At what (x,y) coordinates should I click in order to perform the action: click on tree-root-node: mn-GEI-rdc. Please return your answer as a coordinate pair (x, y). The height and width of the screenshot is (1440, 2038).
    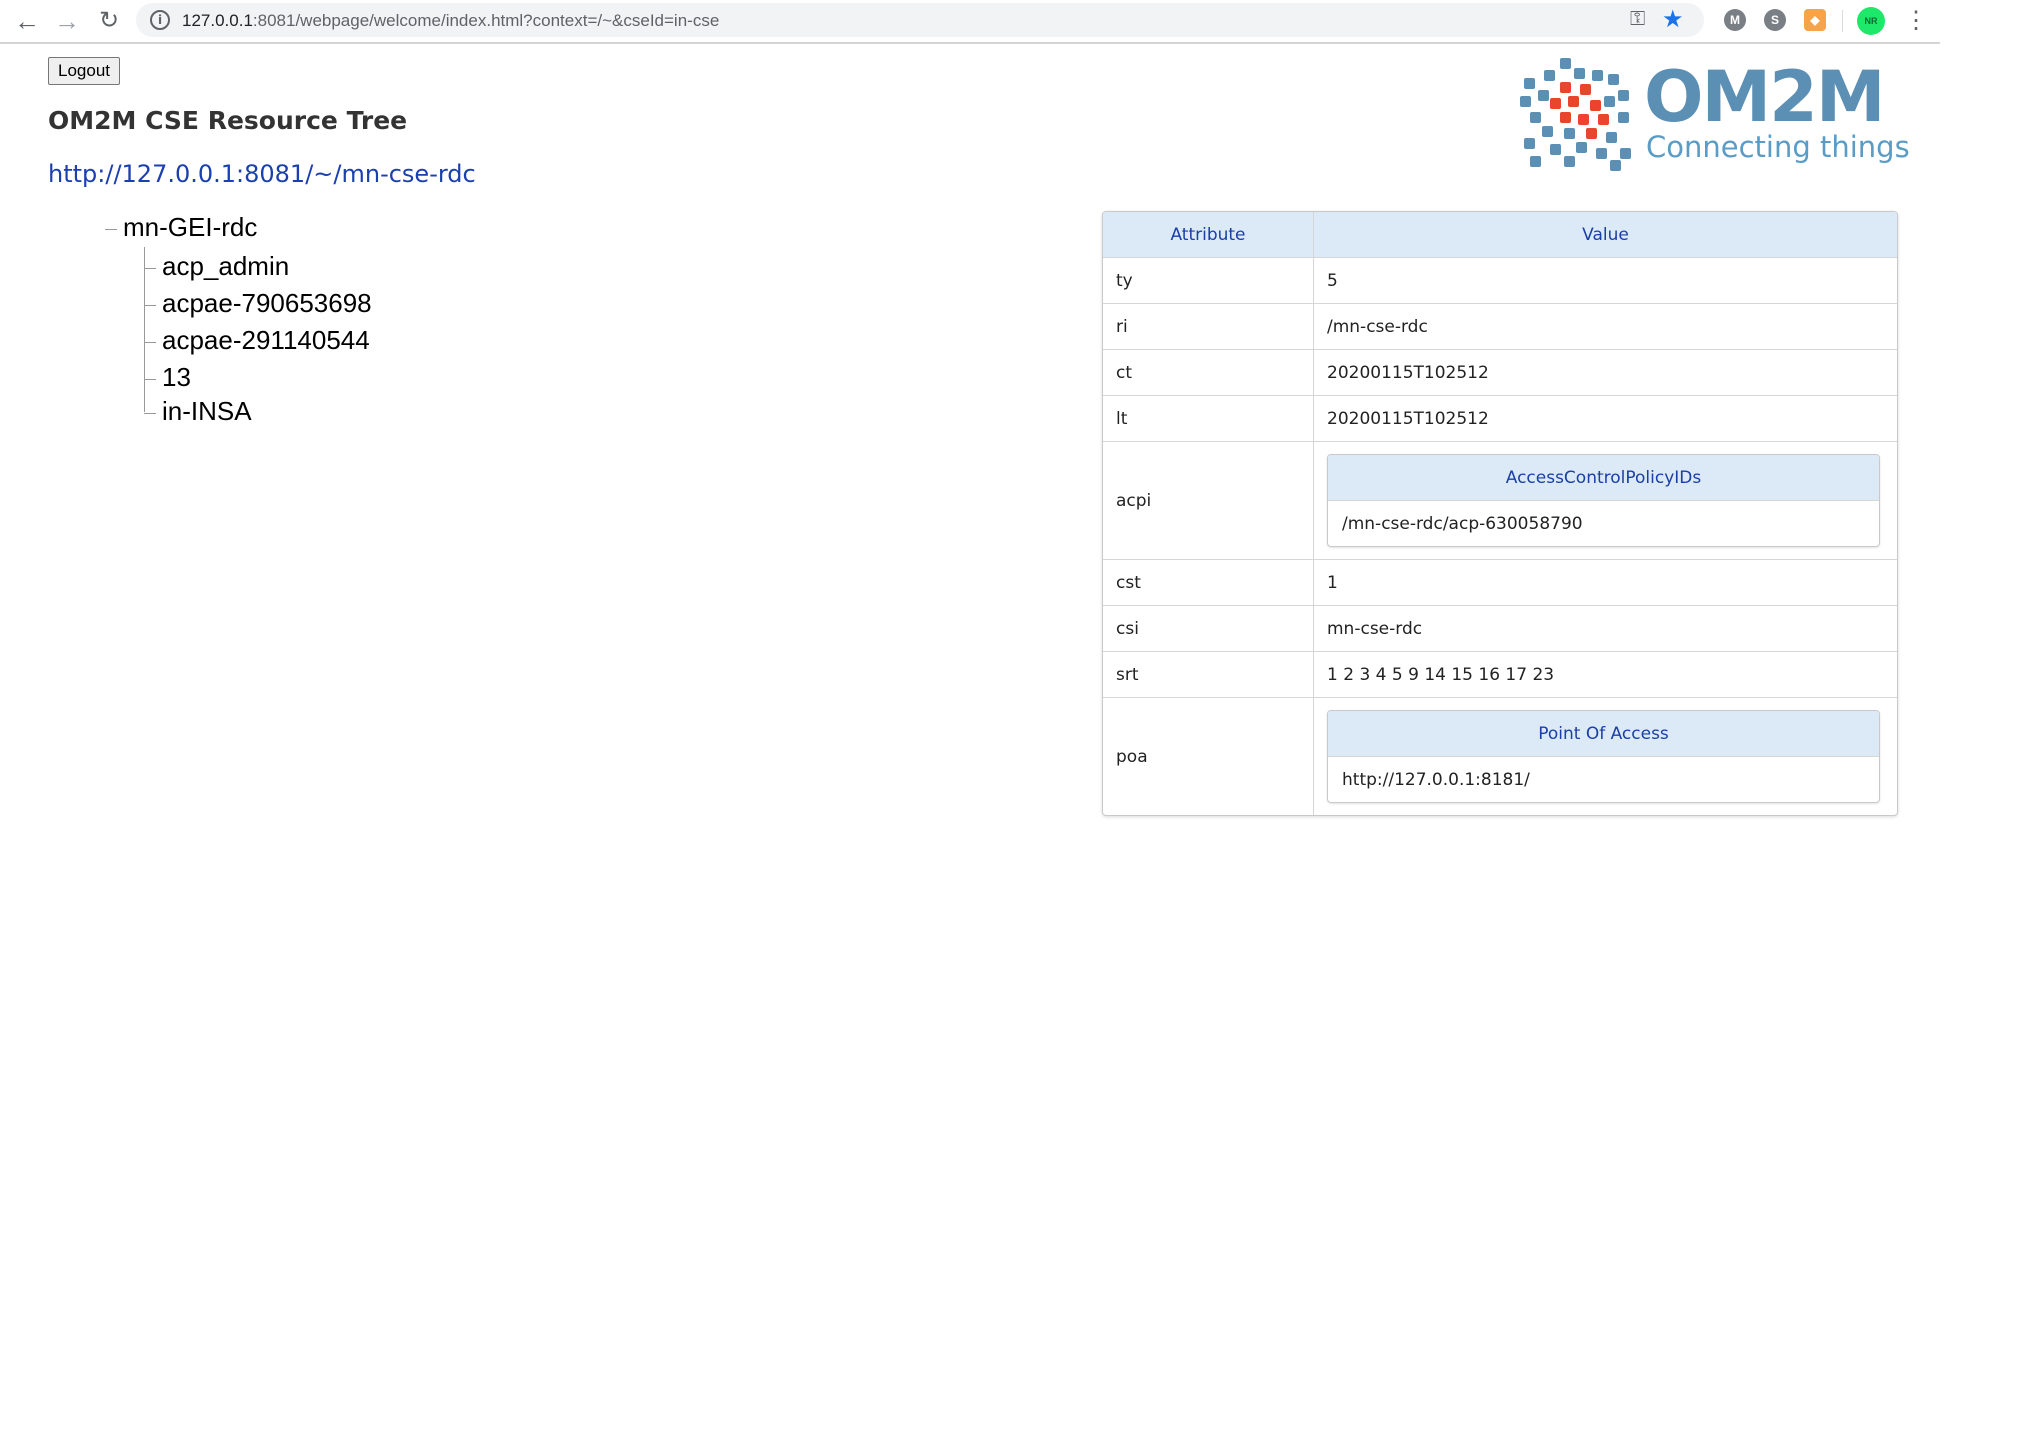
    Looking at the image, I should click on (181, 227).